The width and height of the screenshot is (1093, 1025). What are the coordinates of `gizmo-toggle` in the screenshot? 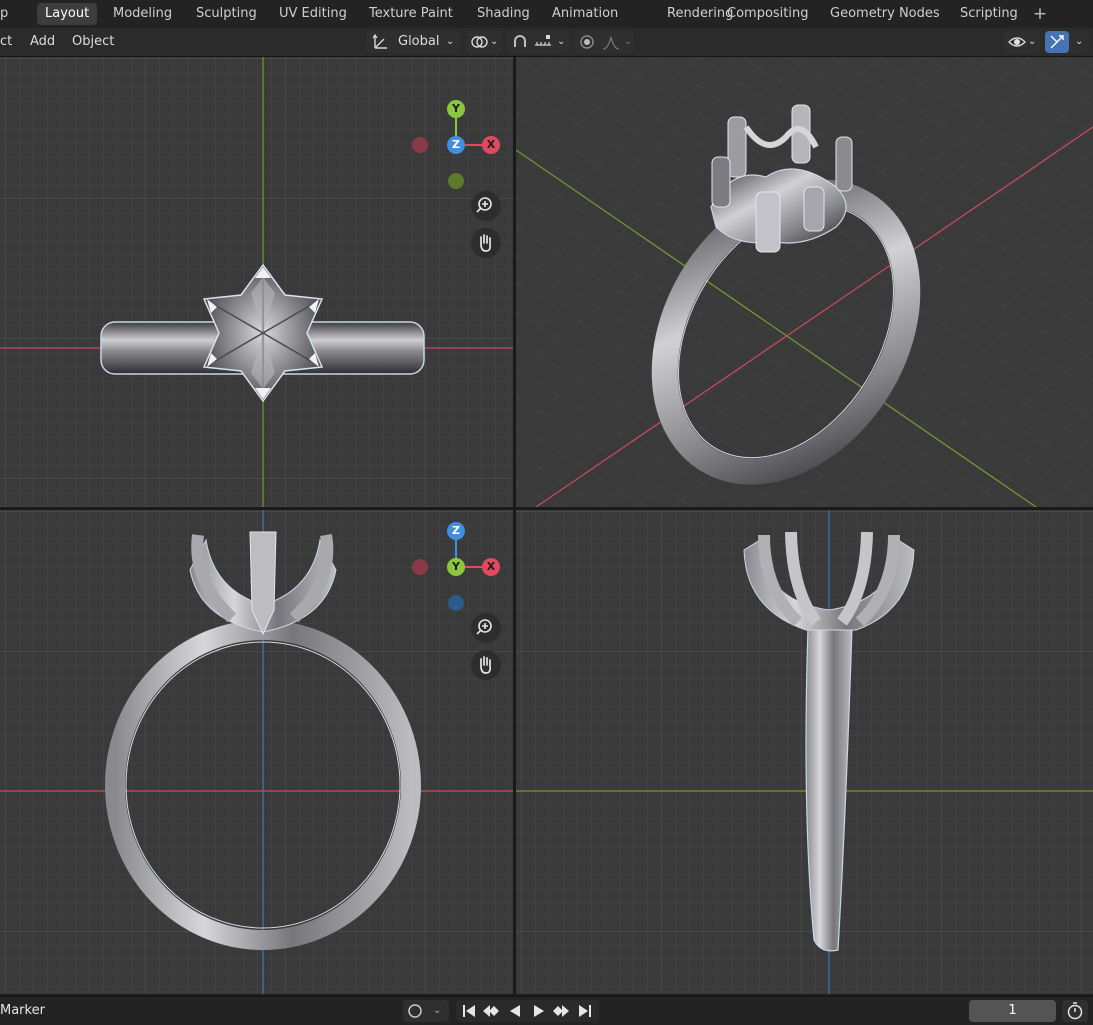 It's located at (1057, 42).